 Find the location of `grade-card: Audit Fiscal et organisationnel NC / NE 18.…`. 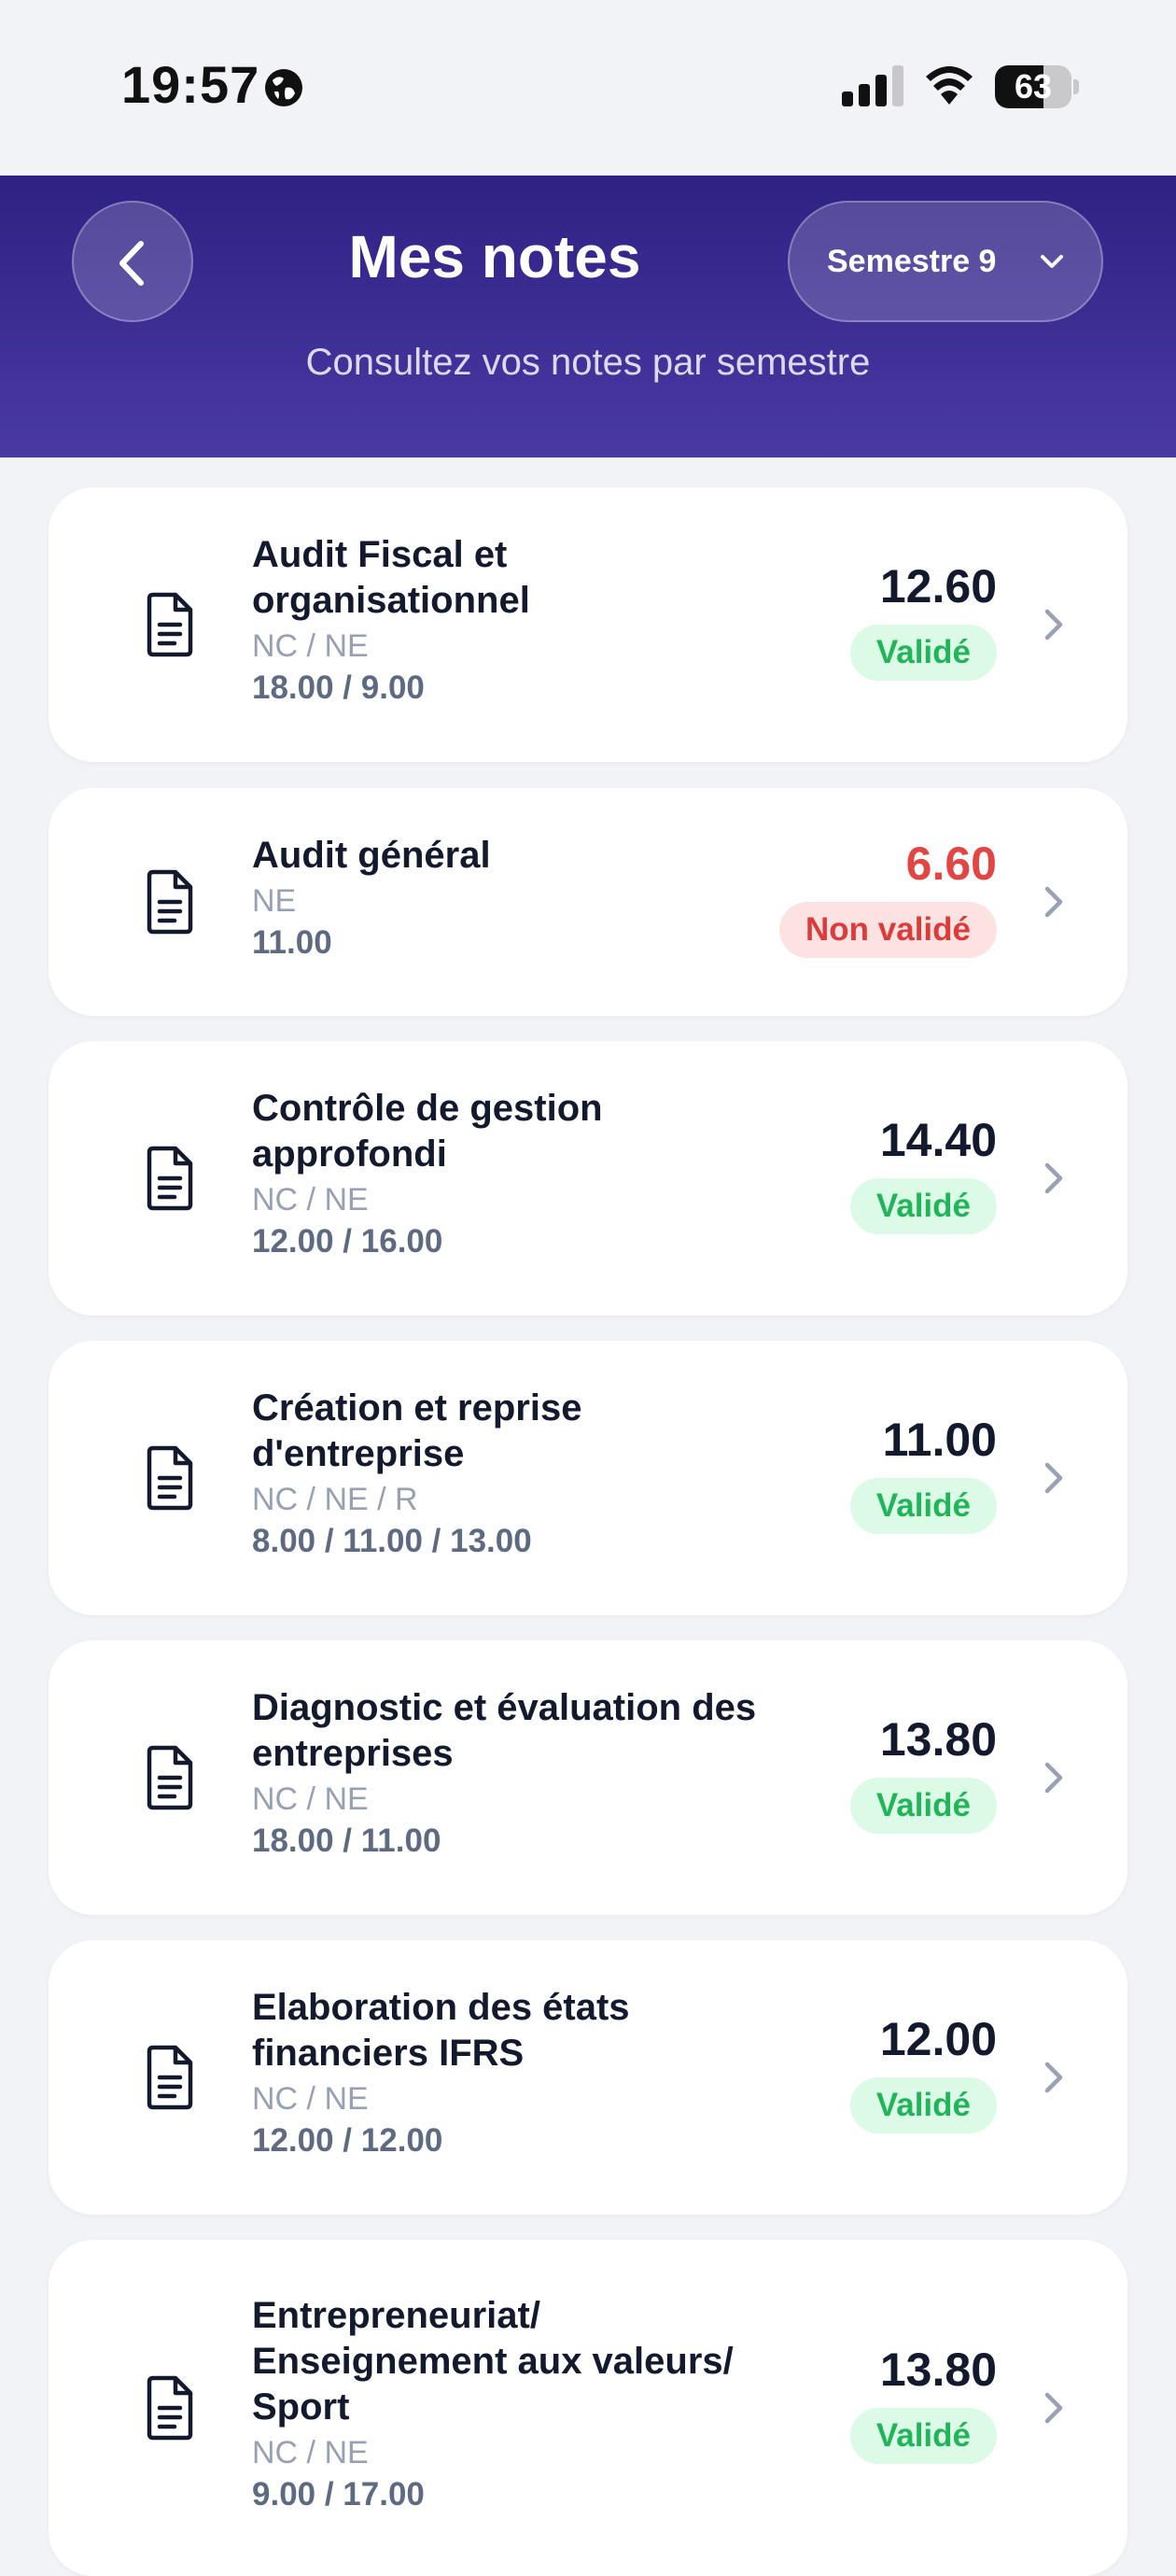

grade-card: Audit Fiscal et organisationnel NC / NE 18.… is located at coordinates (588, 624).